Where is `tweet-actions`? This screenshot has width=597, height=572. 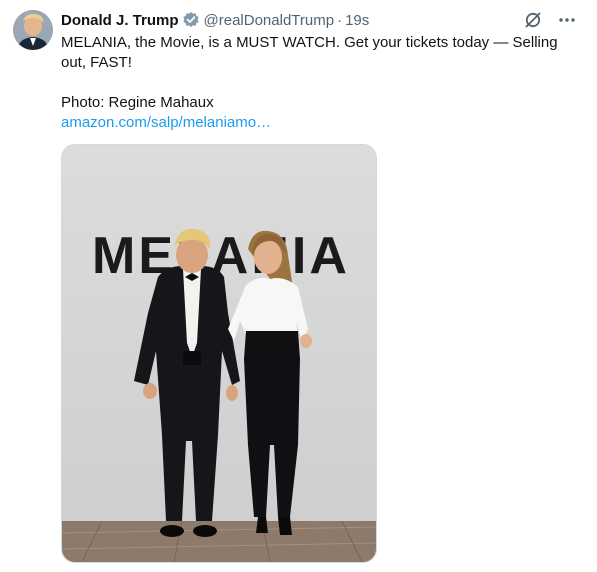
tweet-actions is located at coordinates (550, 20).